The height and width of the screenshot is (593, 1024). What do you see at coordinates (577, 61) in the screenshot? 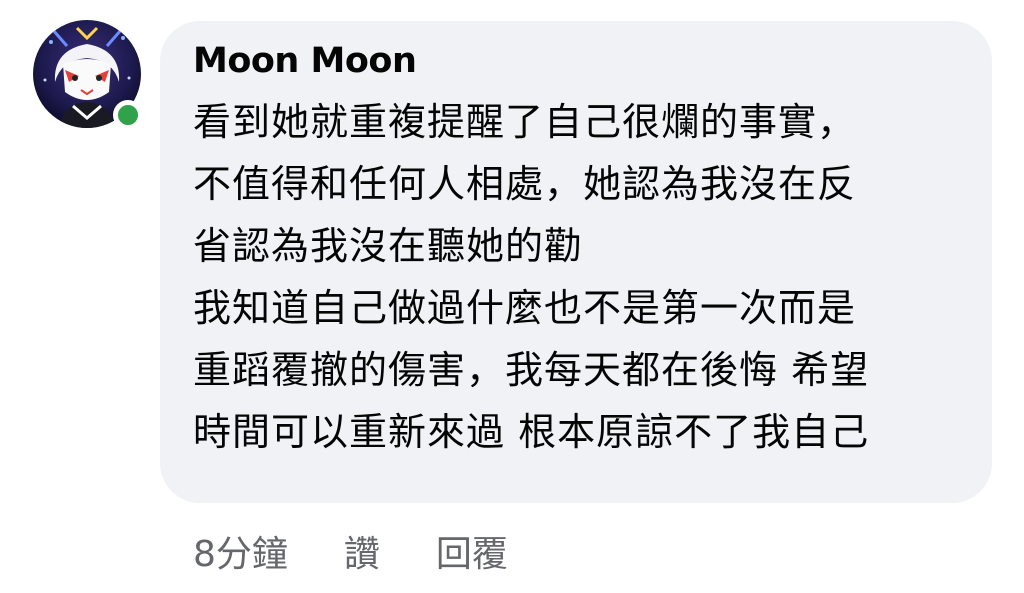
I see `comment-author: Moon Moon` at bounding box center [577, 61].